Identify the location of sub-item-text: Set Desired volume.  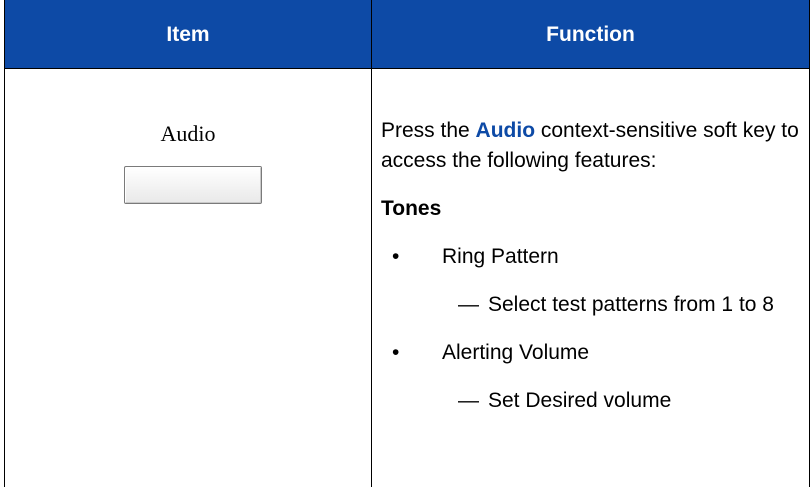
(580, 400).